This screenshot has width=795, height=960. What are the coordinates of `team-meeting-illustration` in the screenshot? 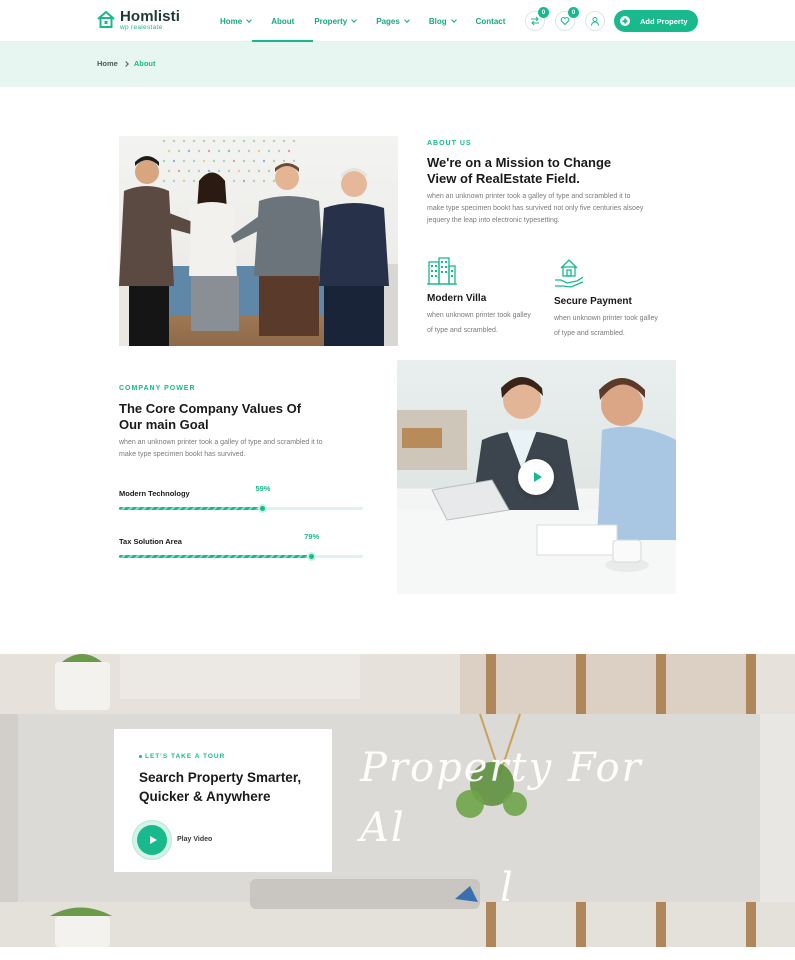 It's located at (258, 242).